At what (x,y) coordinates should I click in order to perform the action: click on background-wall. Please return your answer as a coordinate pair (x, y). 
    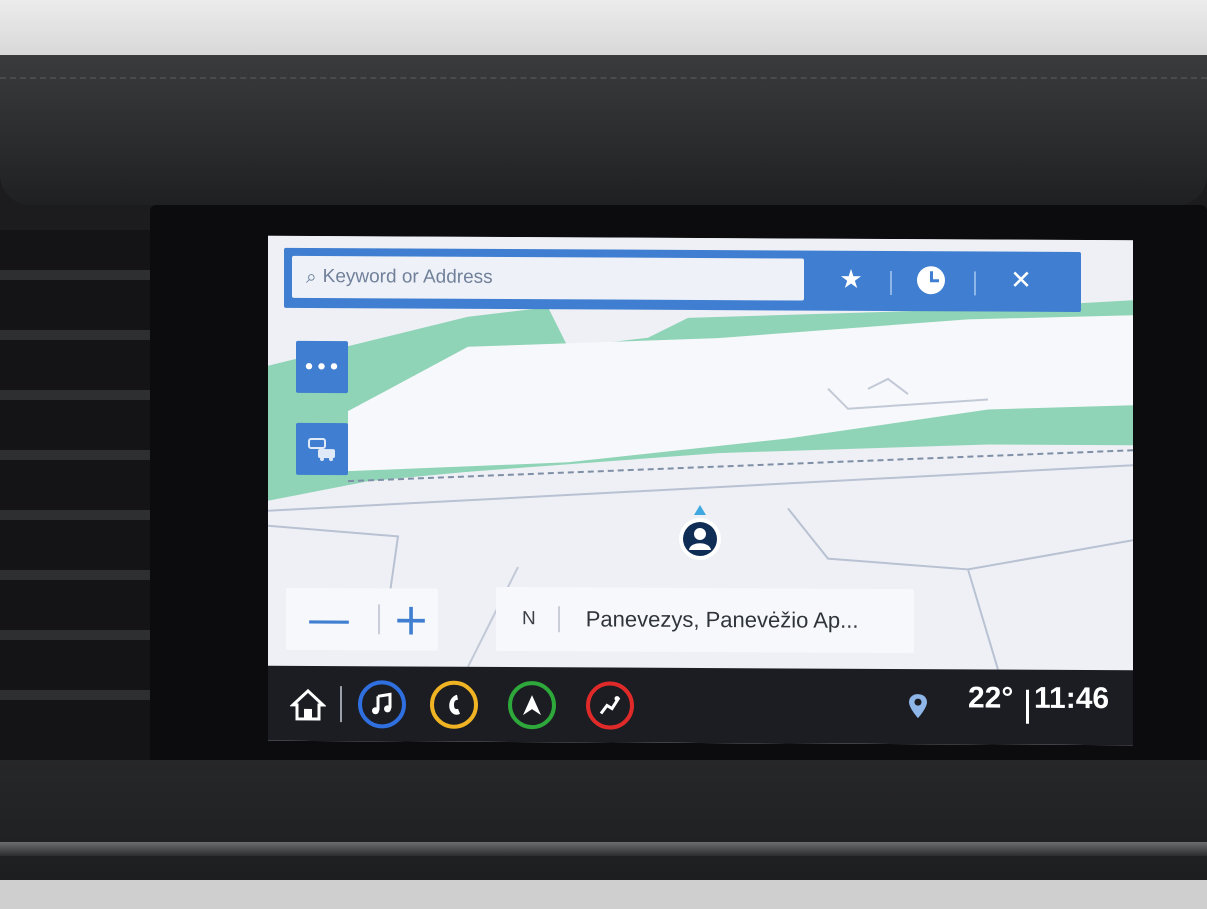
    Looking at the image, I should click on (603, 31).